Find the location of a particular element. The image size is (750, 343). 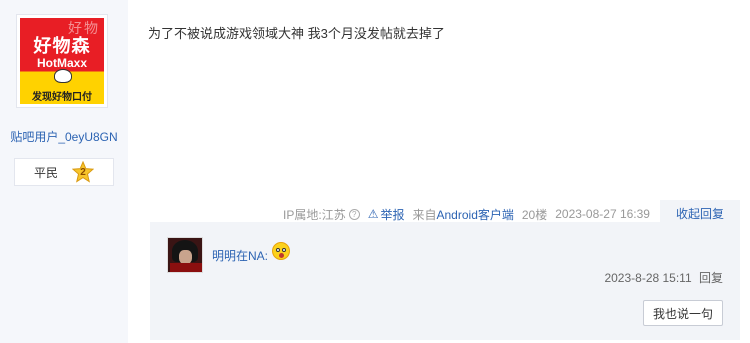

avatar-logo-en: HotMaxx is located at coordinates (61, 63).